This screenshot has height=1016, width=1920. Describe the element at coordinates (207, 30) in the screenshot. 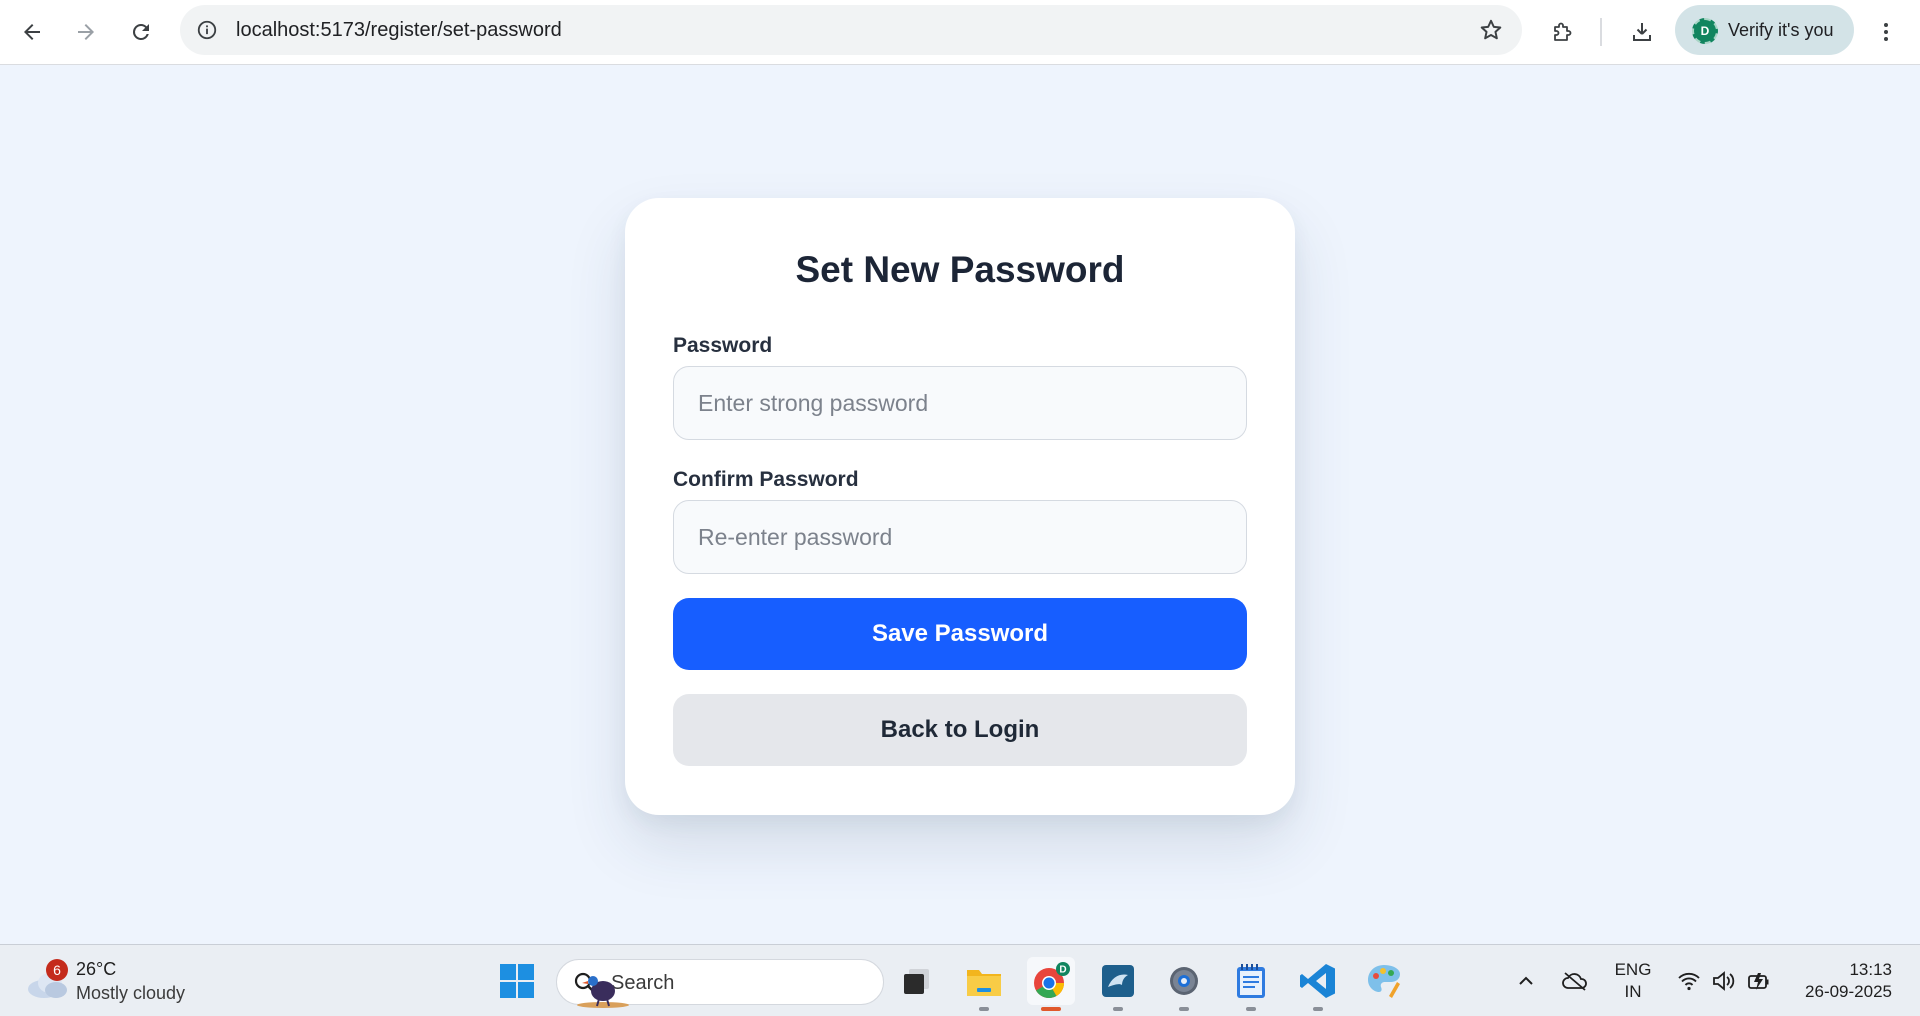

I see `site-info-icon` at that location.